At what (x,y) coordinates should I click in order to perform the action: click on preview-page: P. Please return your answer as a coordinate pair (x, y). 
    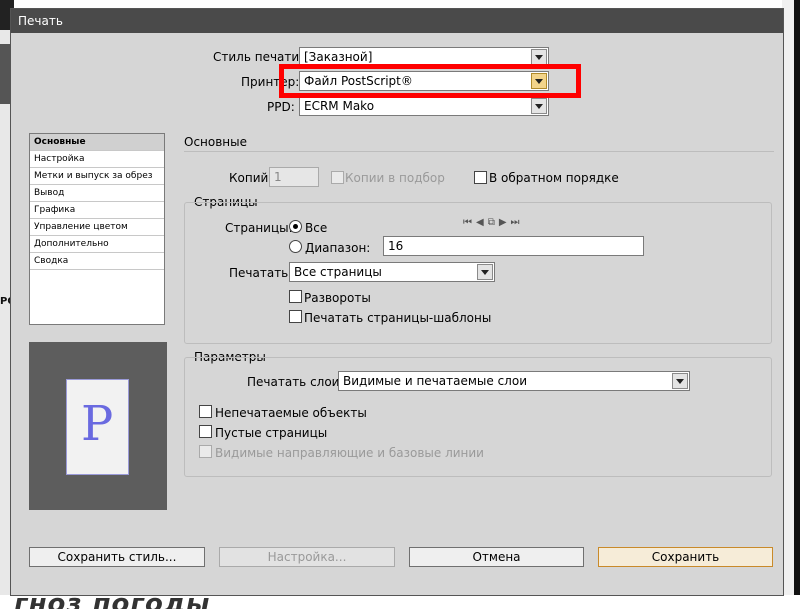
    Looking at the image, I should click on (97, 427).